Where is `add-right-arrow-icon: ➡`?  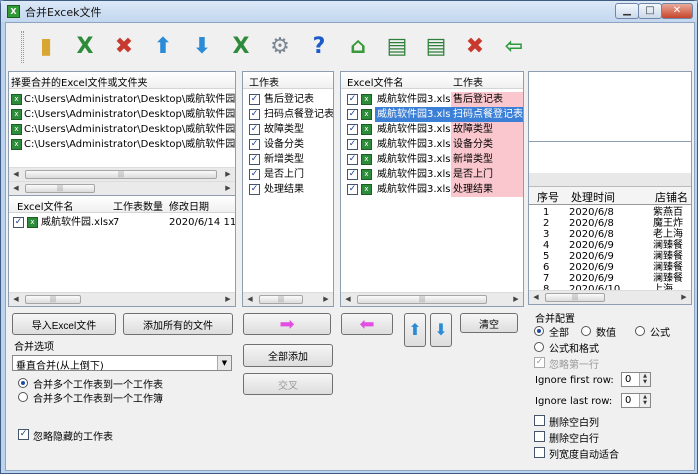 add-right-arrow-icon: ➡ is located at coordinates (287, 324).